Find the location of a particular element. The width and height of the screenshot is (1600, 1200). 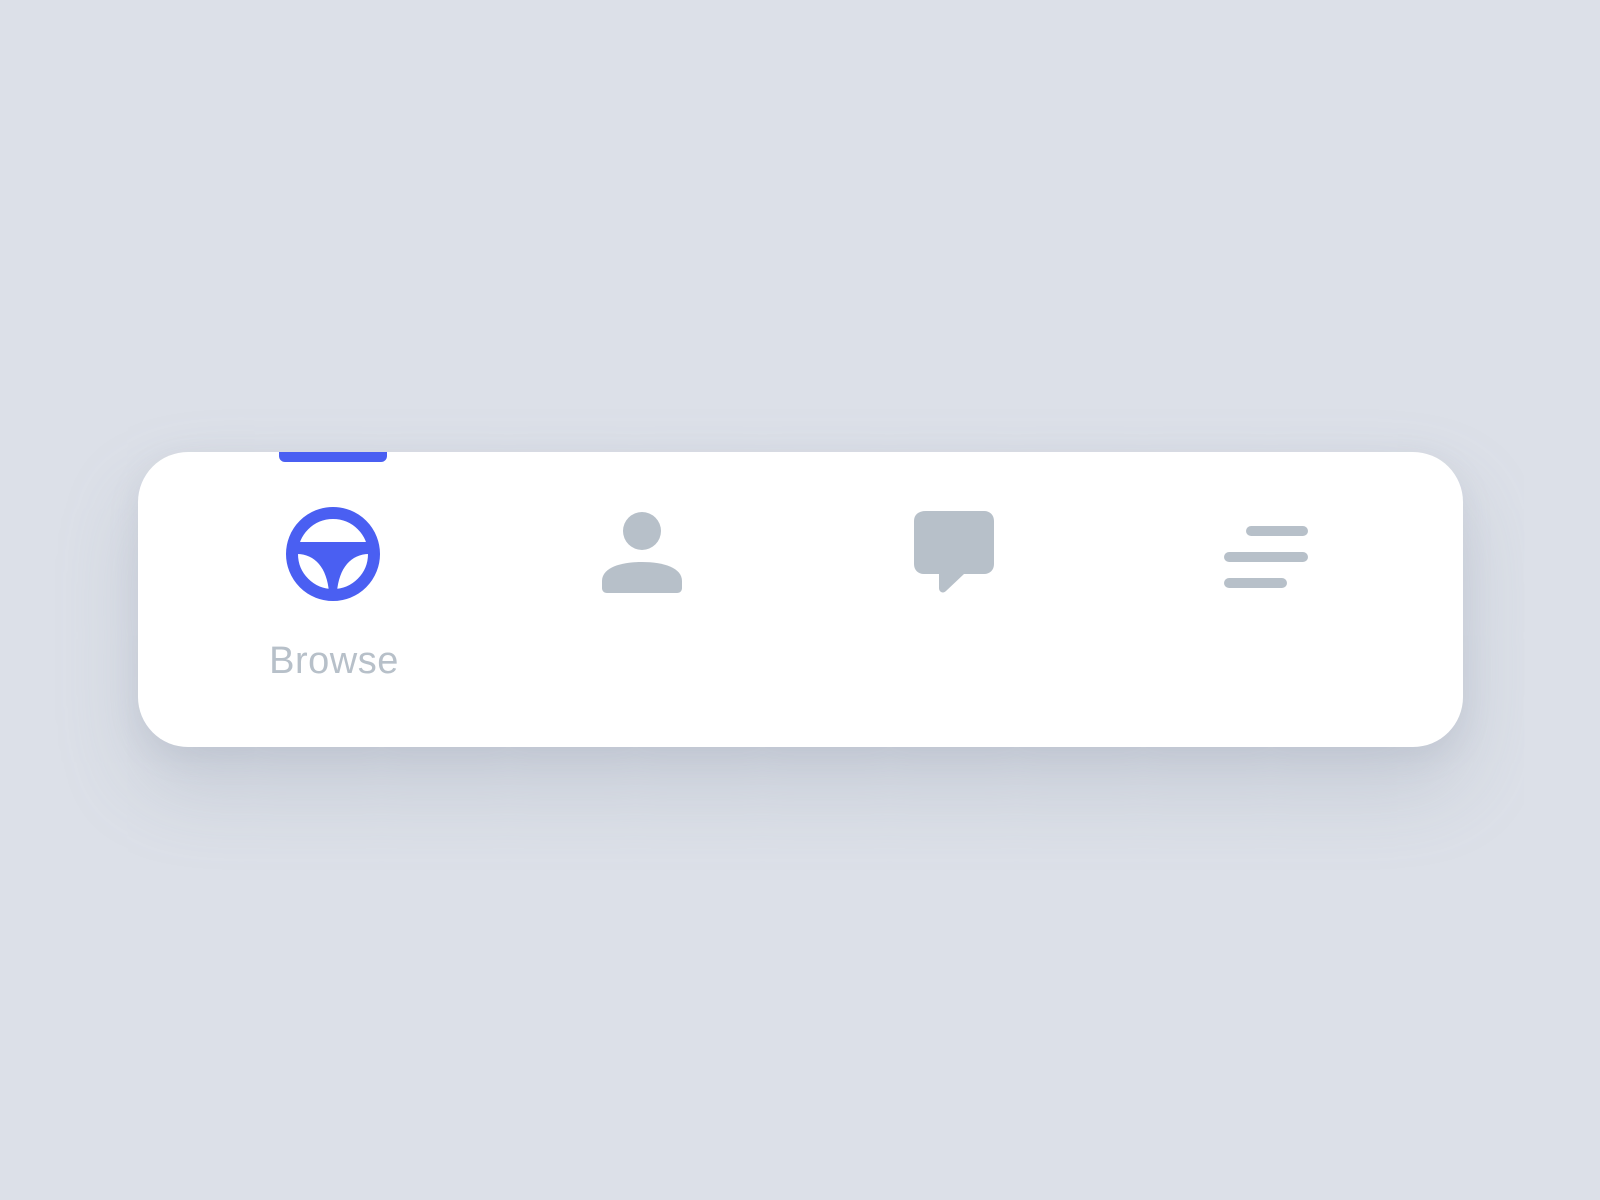

tab-profile is located at coordinates (643, 599).